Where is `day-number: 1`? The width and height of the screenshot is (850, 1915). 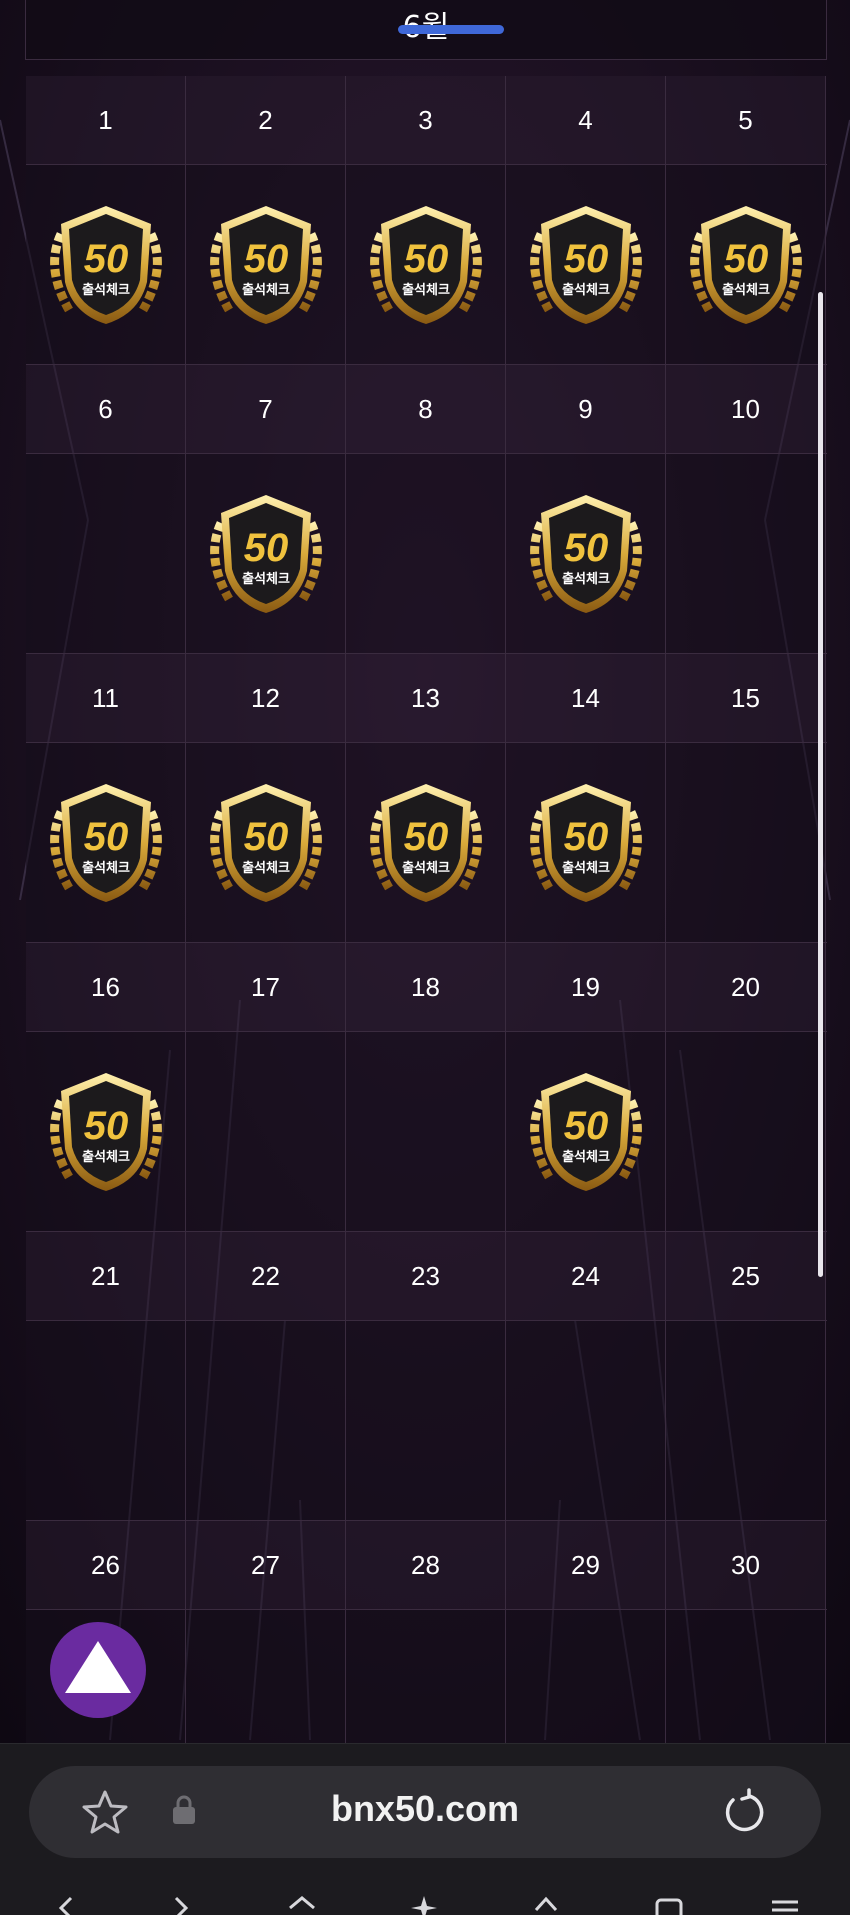 day-number: 1 is located at coordinates (106, 120).